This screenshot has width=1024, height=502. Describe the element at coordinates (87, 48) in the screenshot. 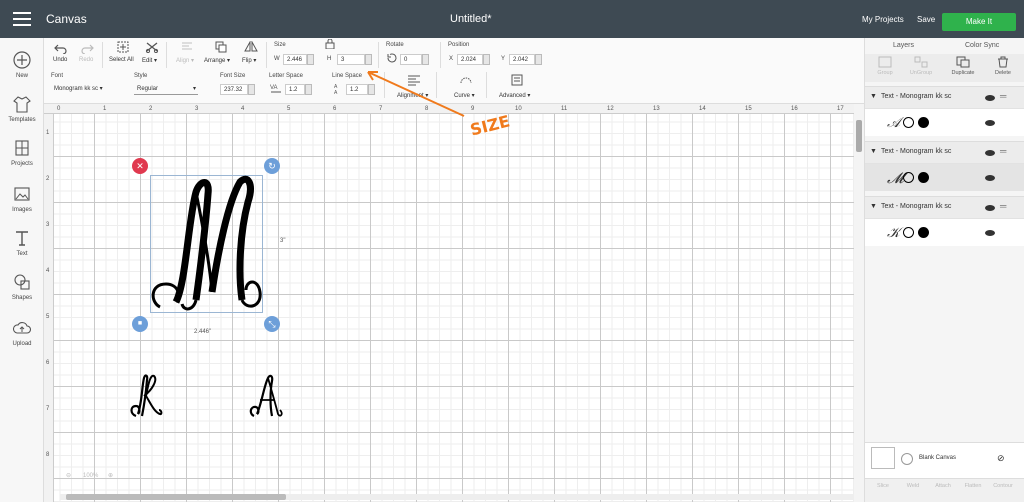

I see `redo-icon` at that location.